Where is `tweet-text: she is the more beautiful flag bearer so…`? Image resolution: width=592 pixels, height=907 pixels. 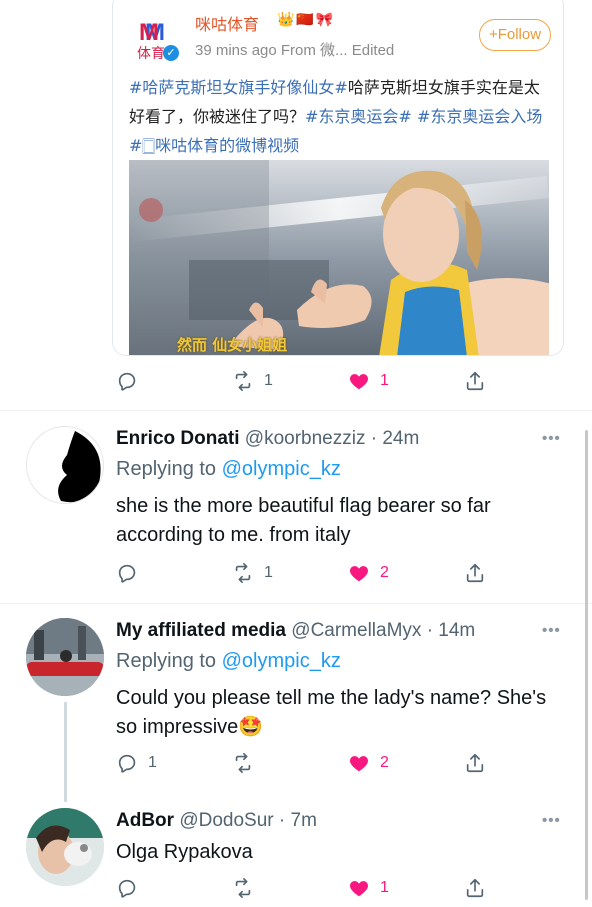 tweet-text: she is the more beautiful flag bearer so… is located at coordinates (303, 520).